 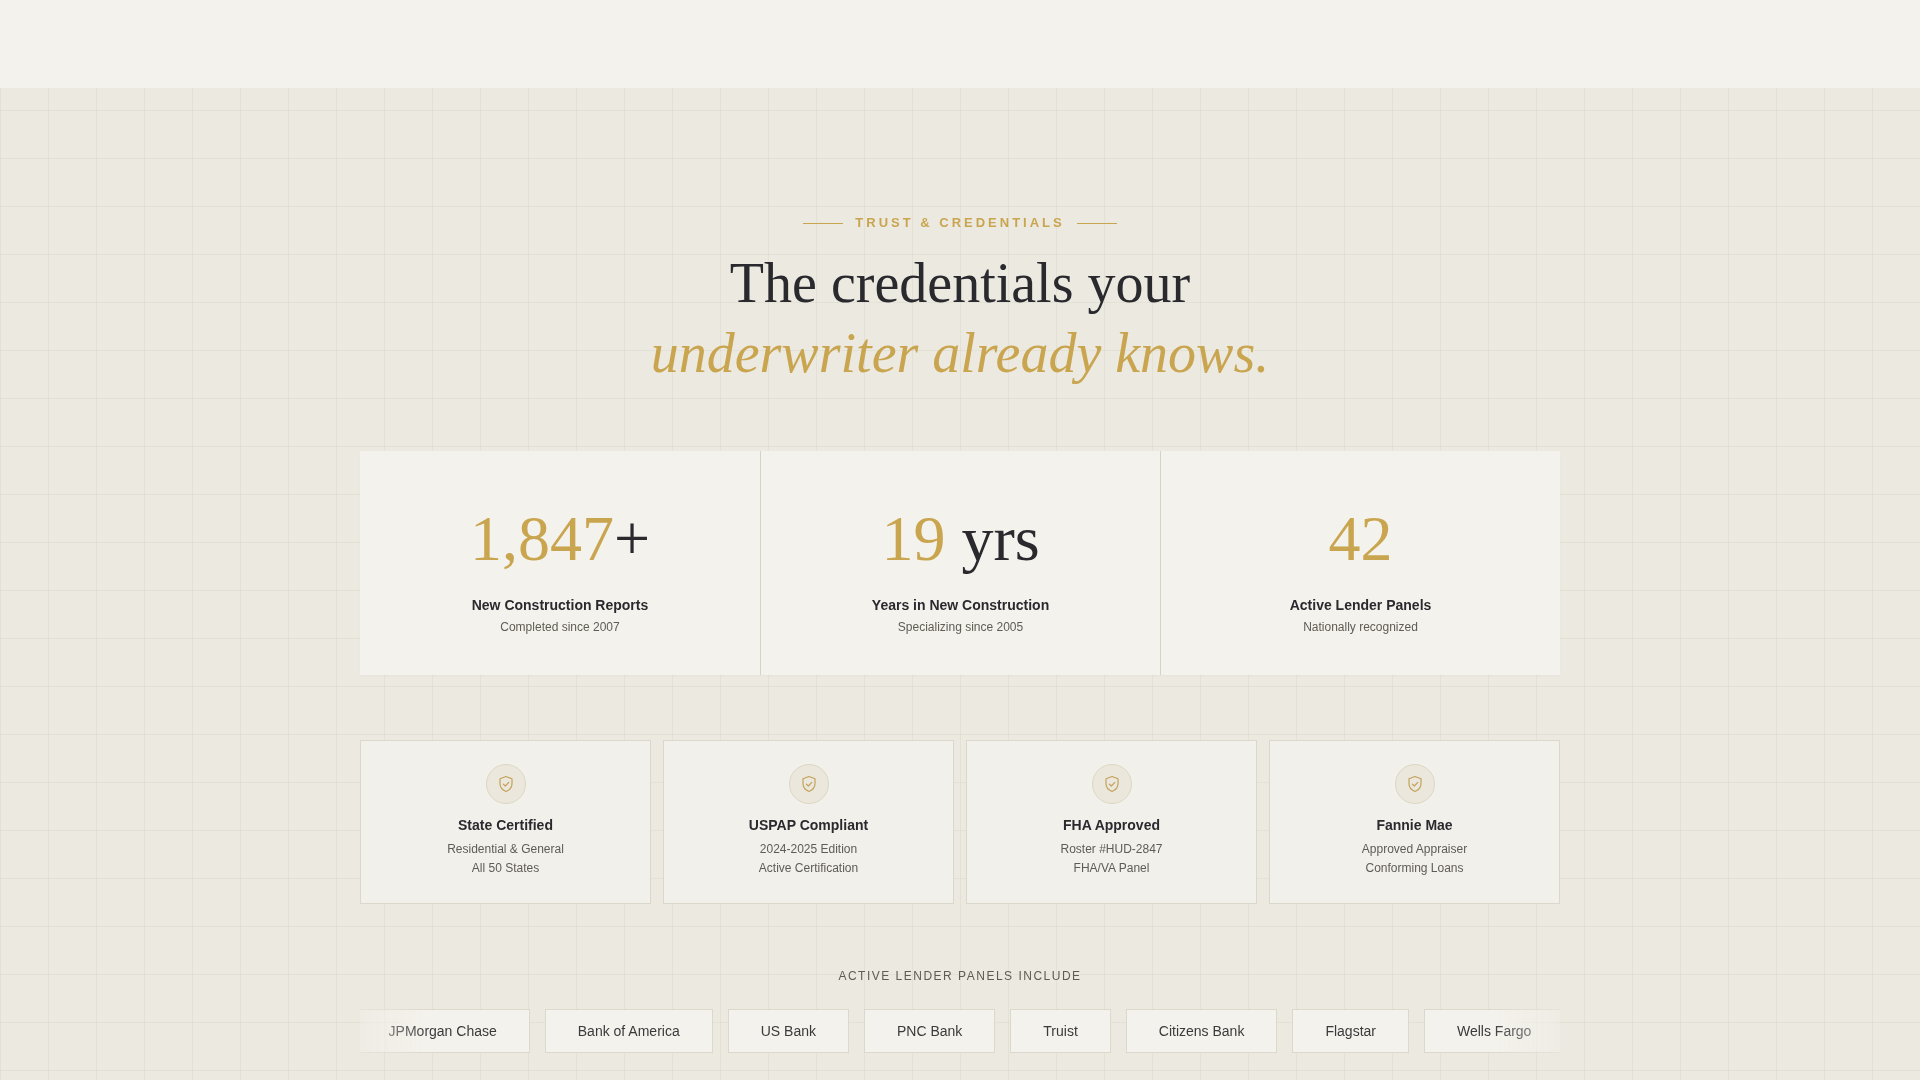 I want to click on stat-note: Specializing since 2005, so click(x=960, y=627).